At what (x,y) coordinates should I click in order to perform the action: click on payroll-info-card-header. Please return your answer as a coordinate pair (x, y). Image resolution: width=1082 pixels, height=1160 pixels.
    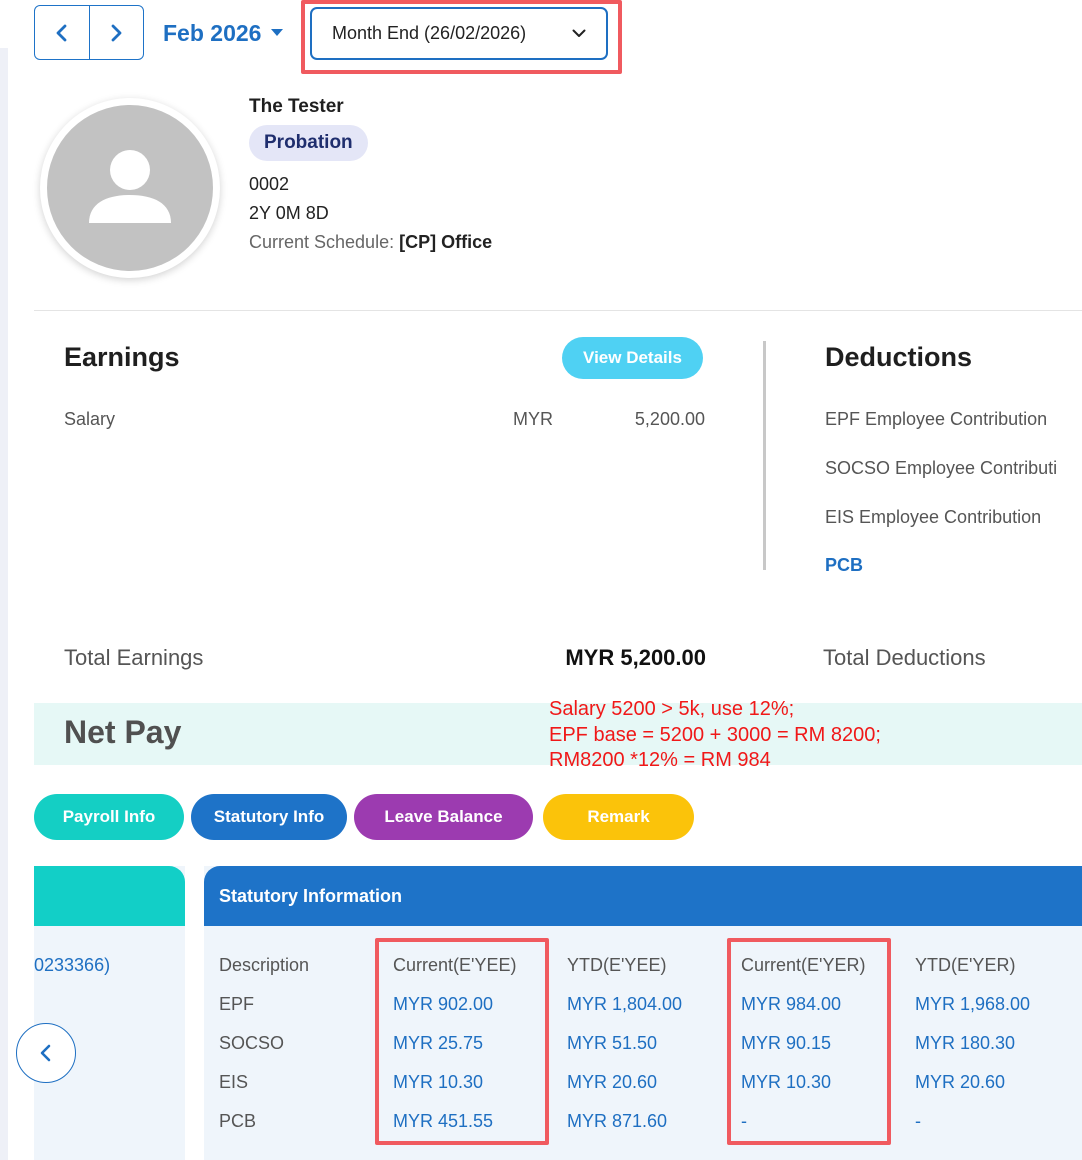
    Looking at the image, I should click on (109, 896).